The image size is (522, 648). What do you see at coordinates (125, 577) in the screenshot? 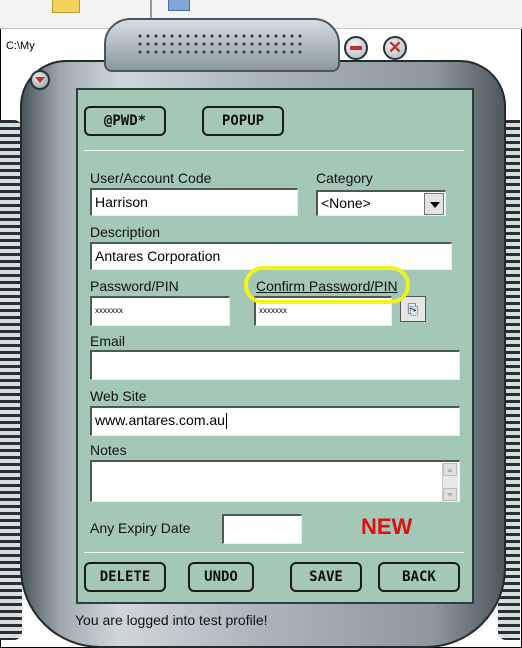
I see `delete-button: DELETE` at bounding box center [125, 577].